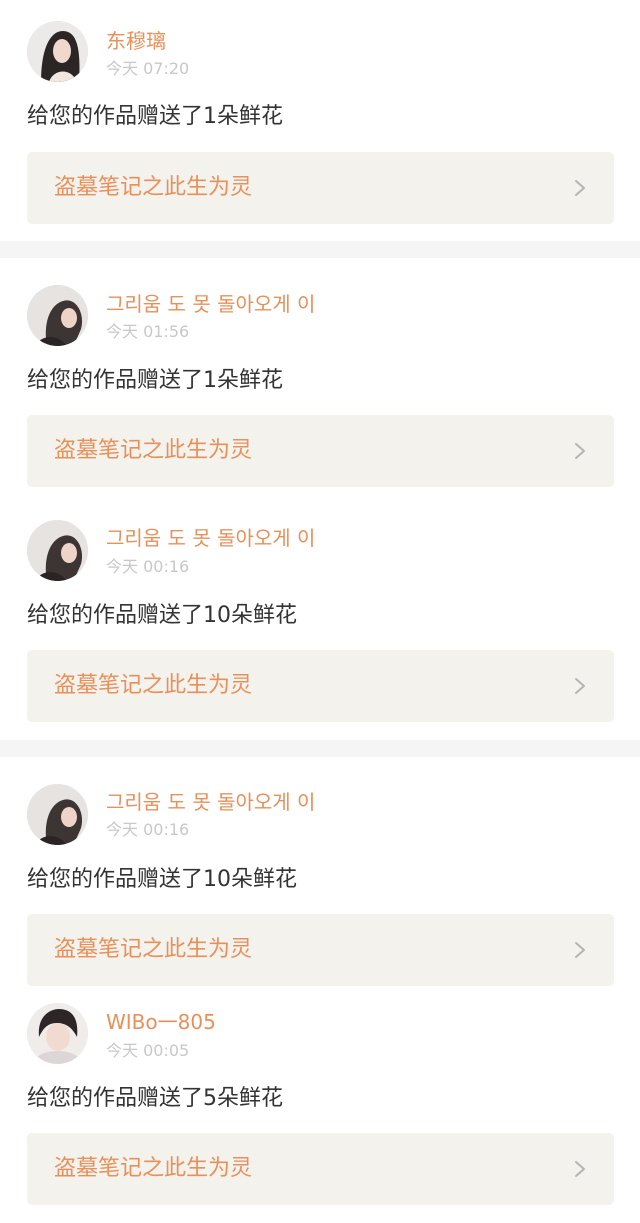 The image size is (640, 1223). I want to click on boy-portrait-avatar-icon, so click(57, 1033).